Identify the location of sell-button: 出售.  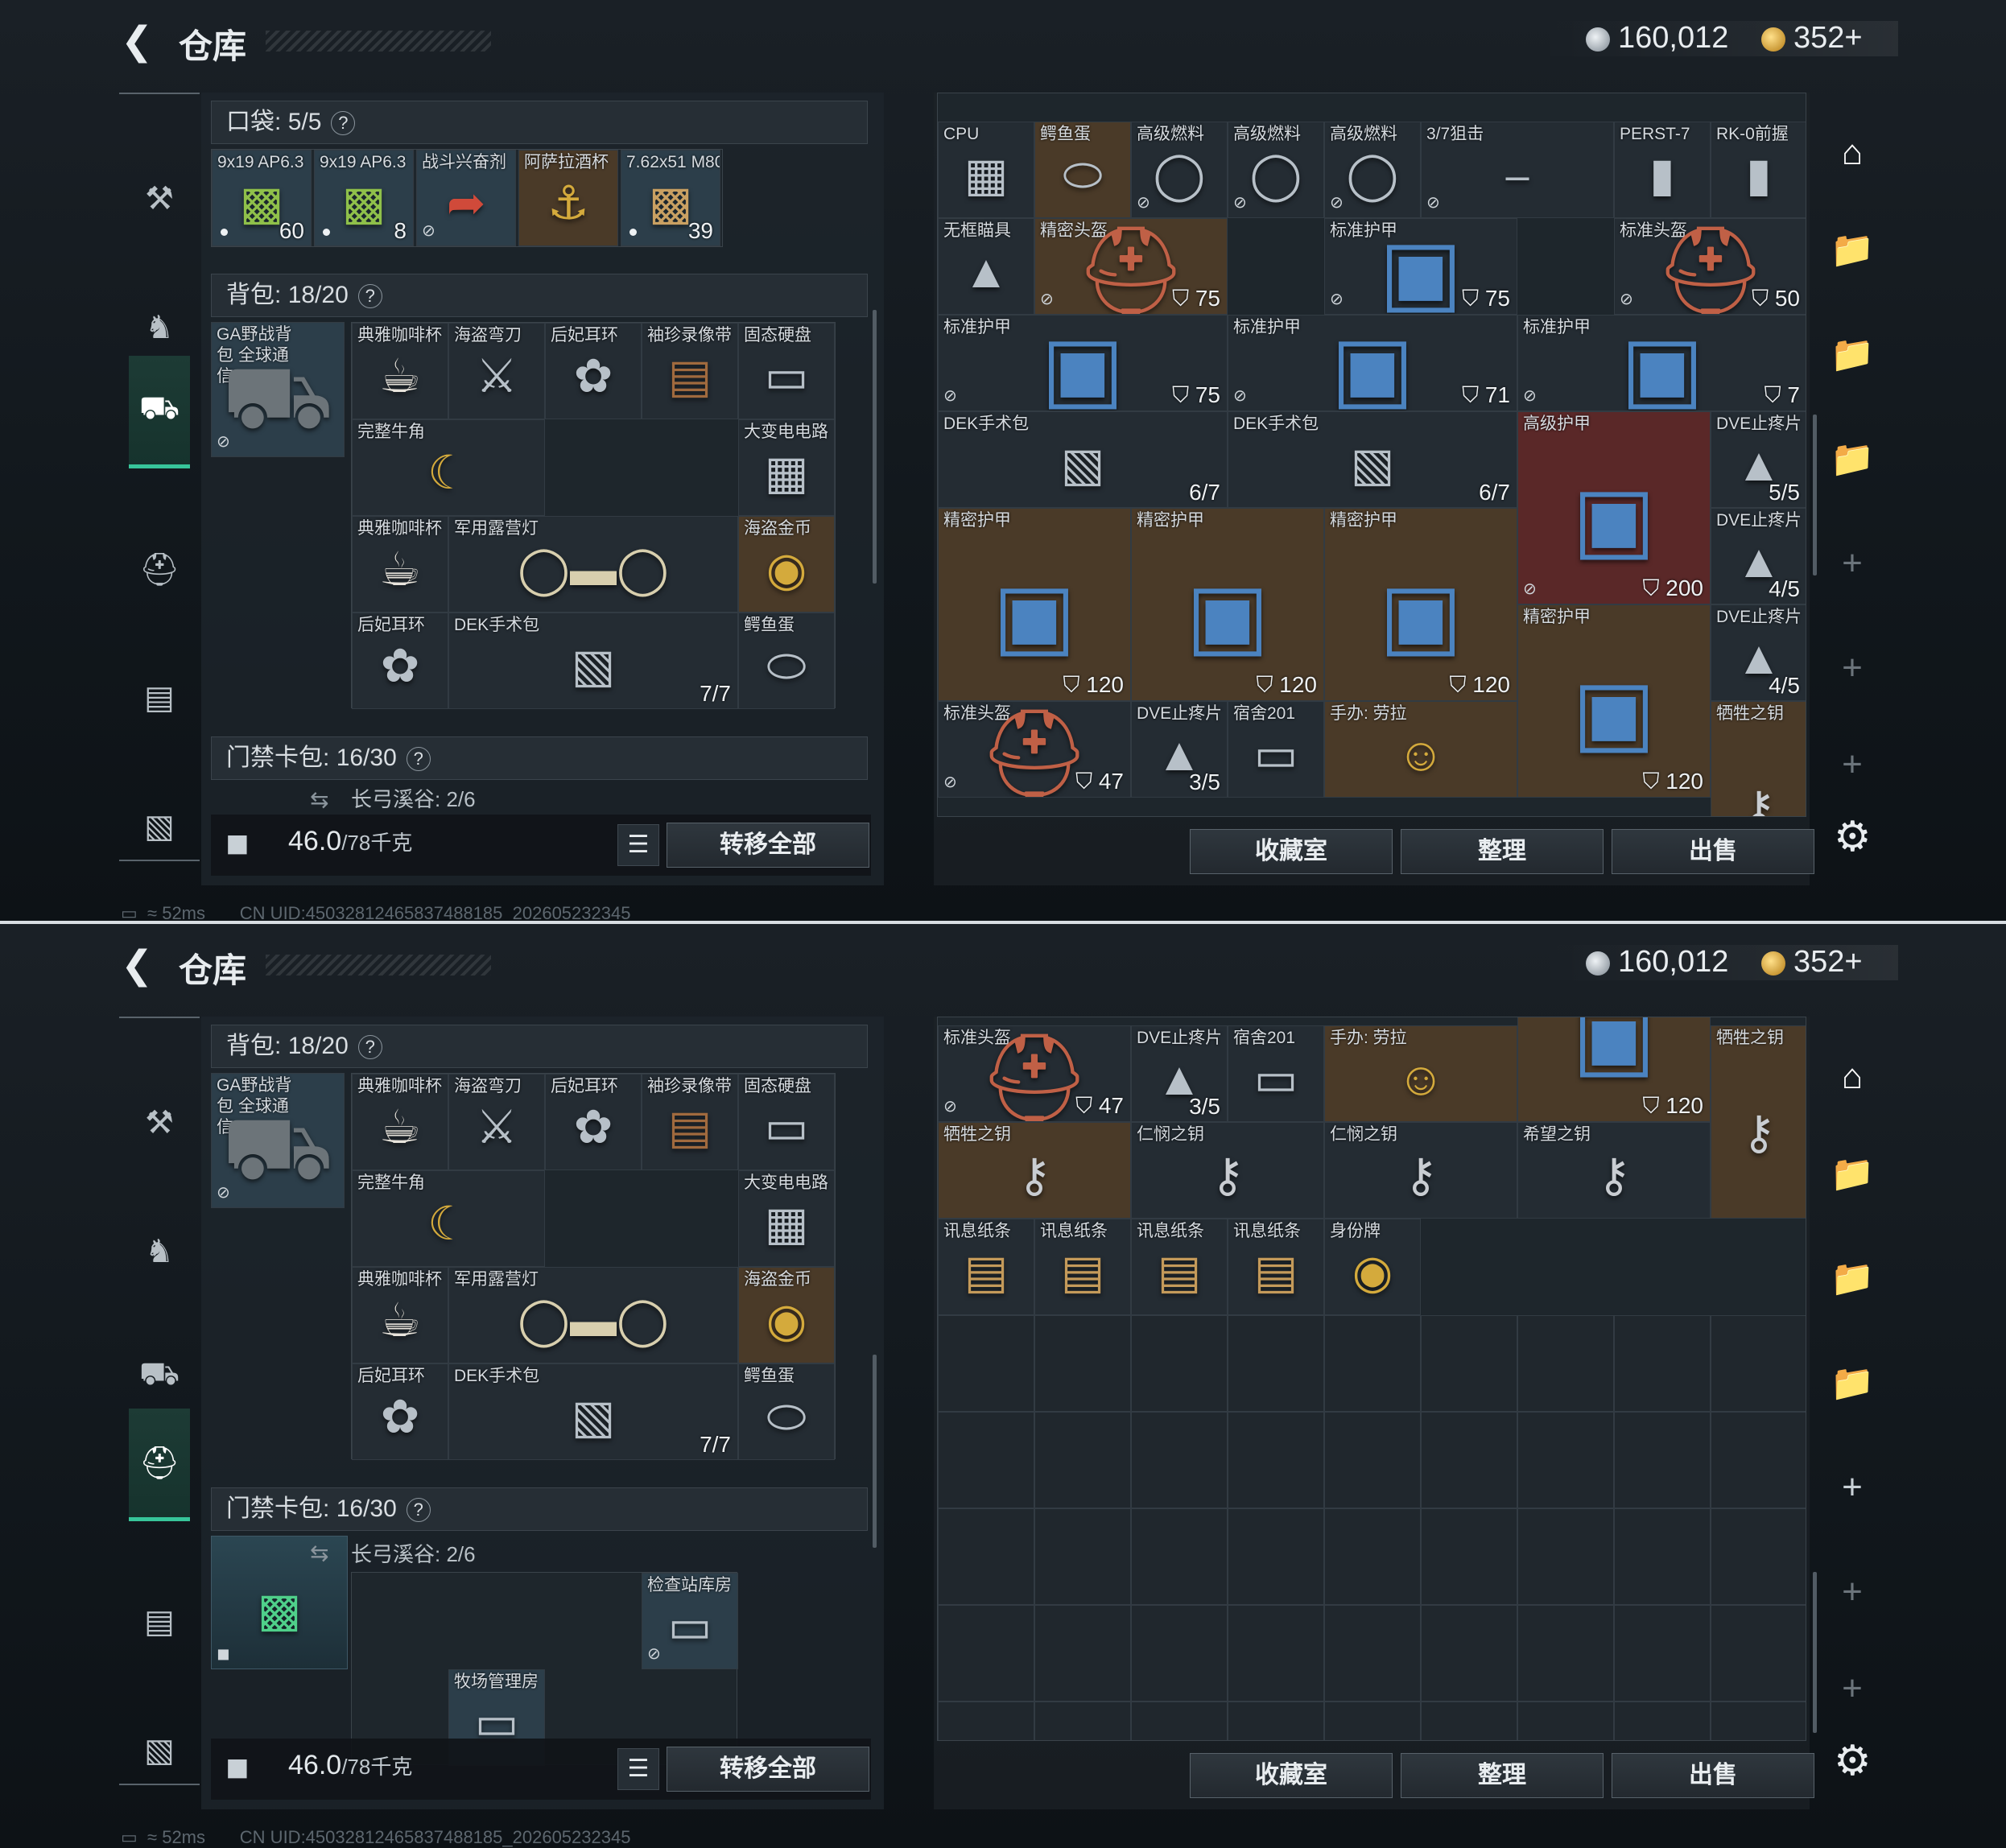
(1713, 1776).